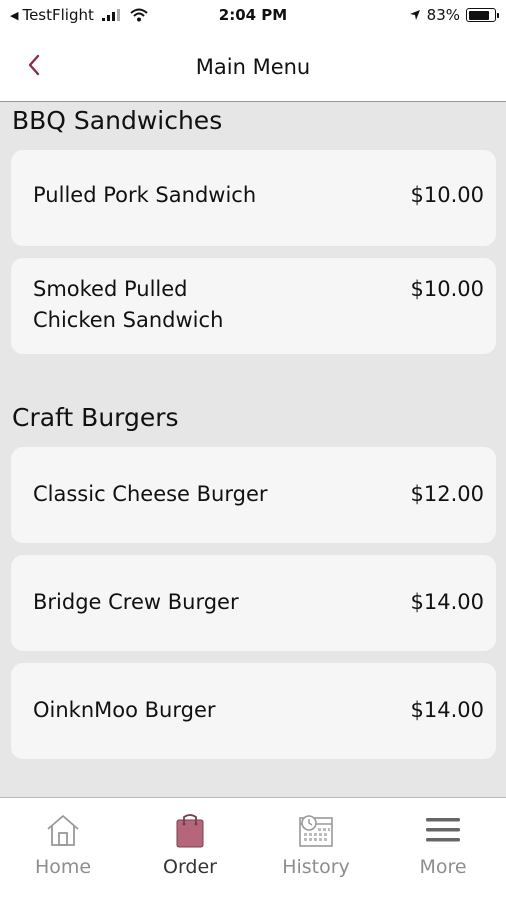 The width and height of the screenshot is (506, 900). What do you see at coordinates (447, 494) in the screenshot?
I see `item-price: $12.00` at bounding box center [447, 494].